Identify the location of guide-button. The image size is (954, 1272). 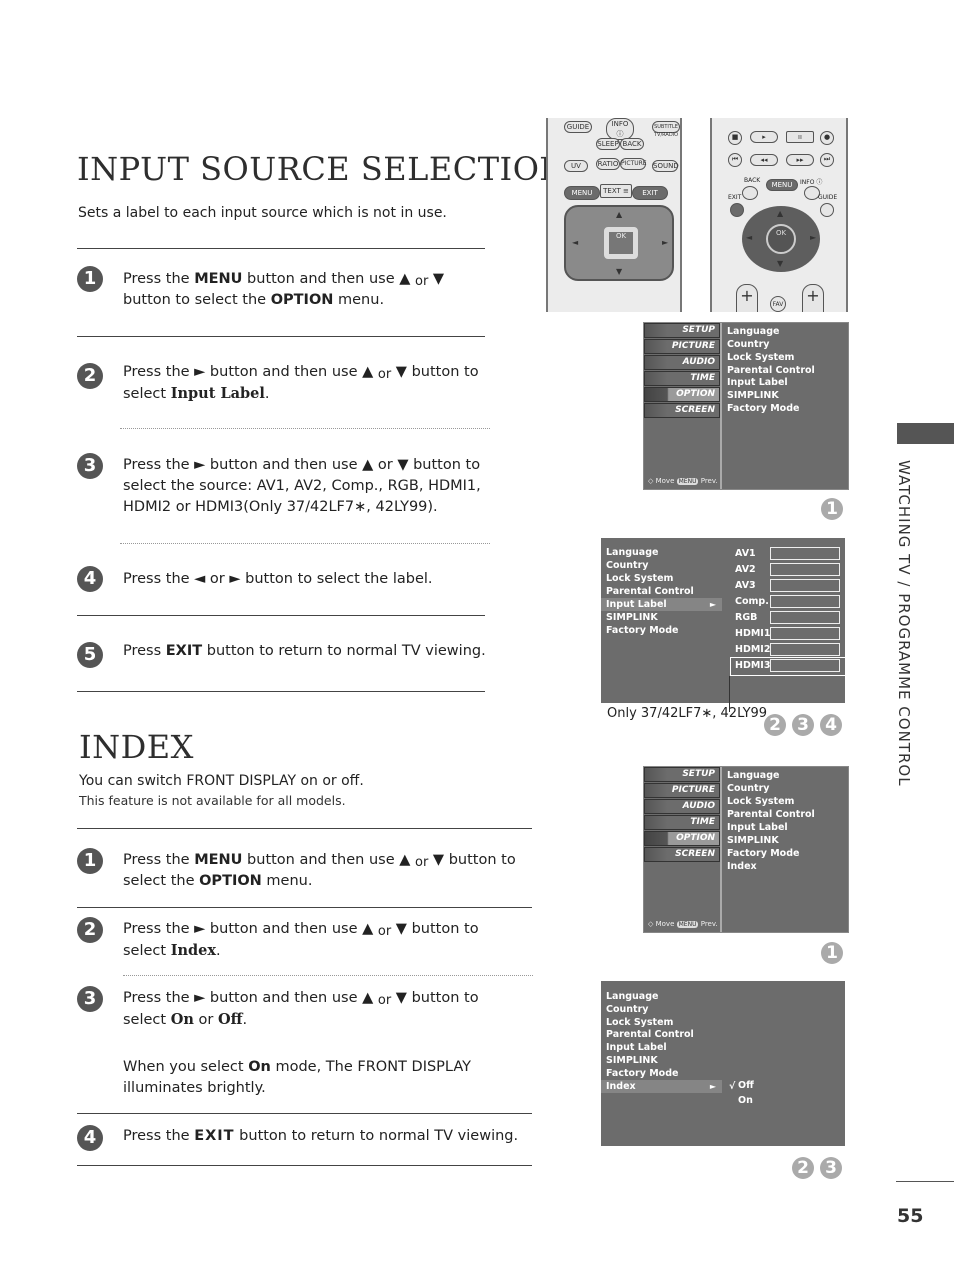
(827, 210).